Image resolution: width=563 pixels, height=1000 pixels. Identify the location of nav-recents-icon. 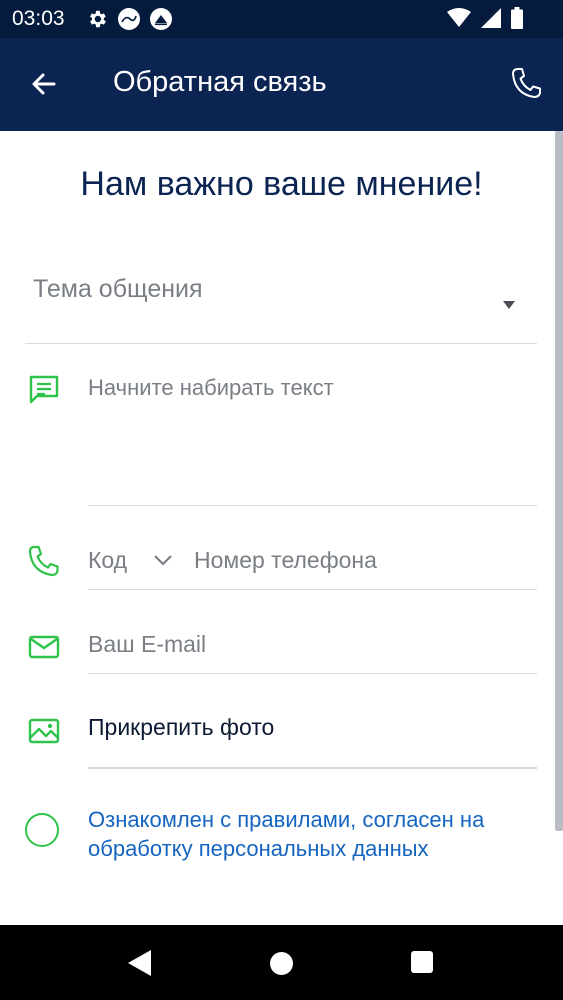
(422, 962).